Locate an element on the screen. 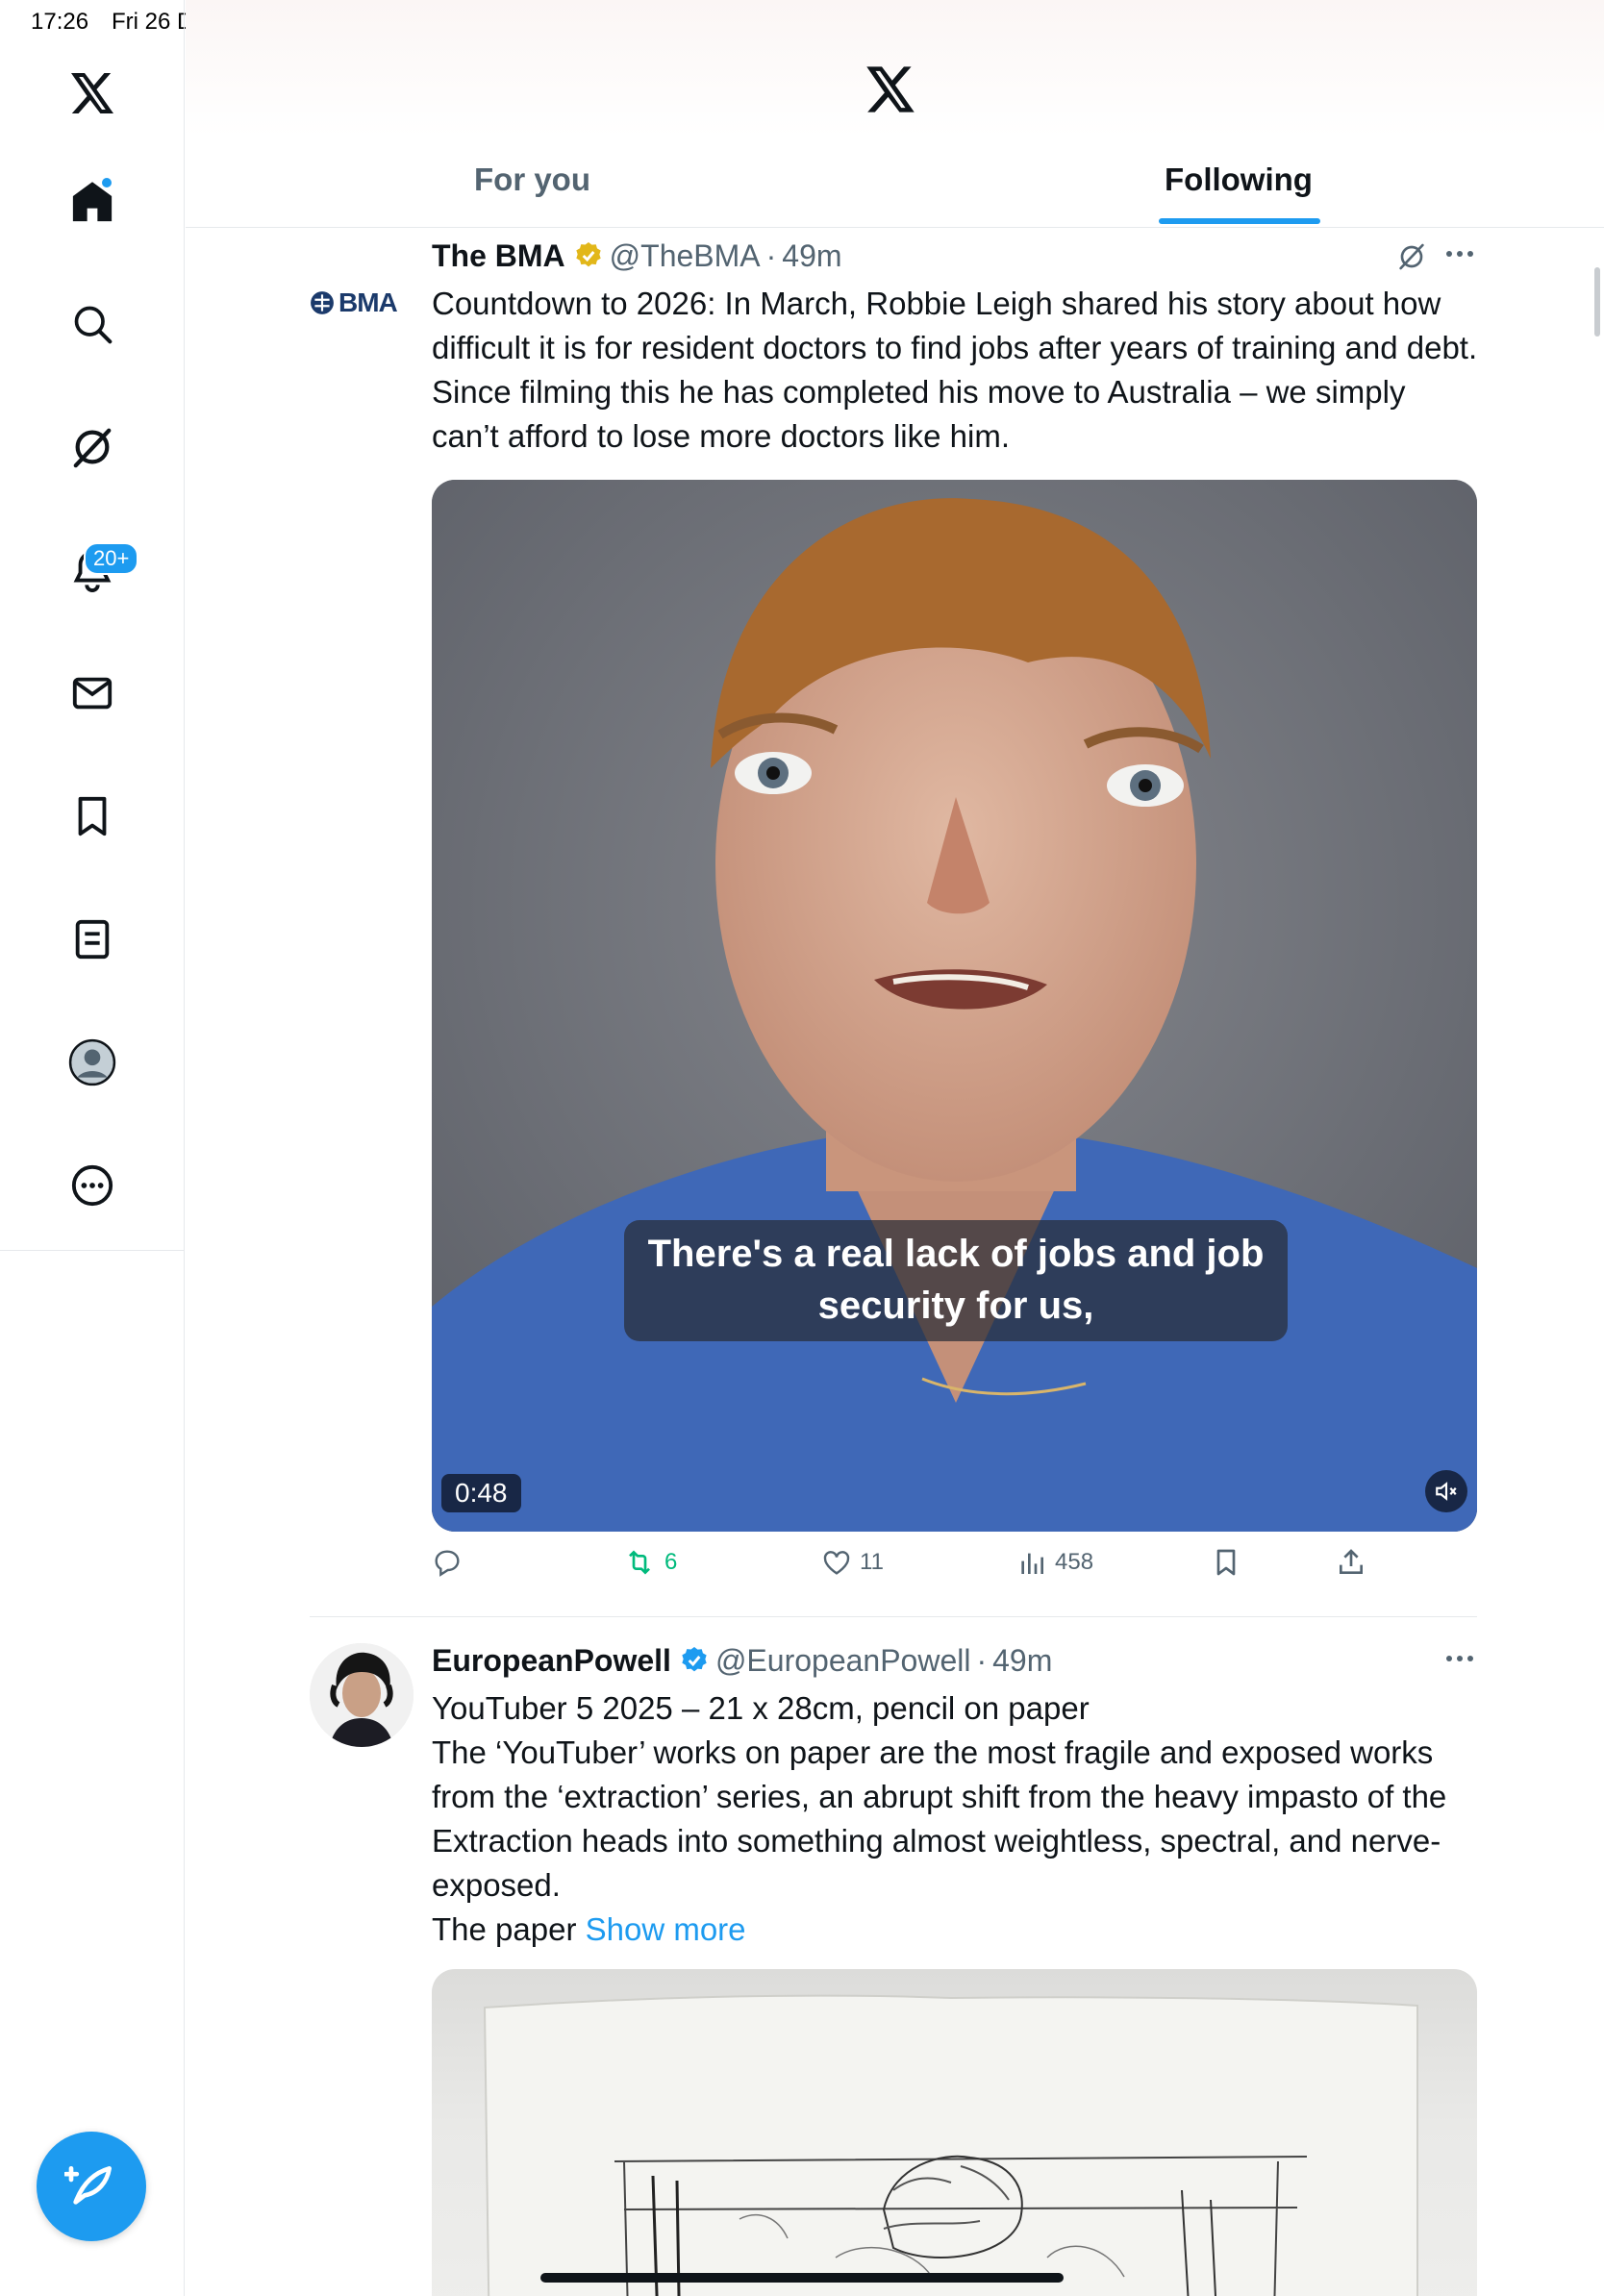  share-button is located at coordinates (1351, 1562).